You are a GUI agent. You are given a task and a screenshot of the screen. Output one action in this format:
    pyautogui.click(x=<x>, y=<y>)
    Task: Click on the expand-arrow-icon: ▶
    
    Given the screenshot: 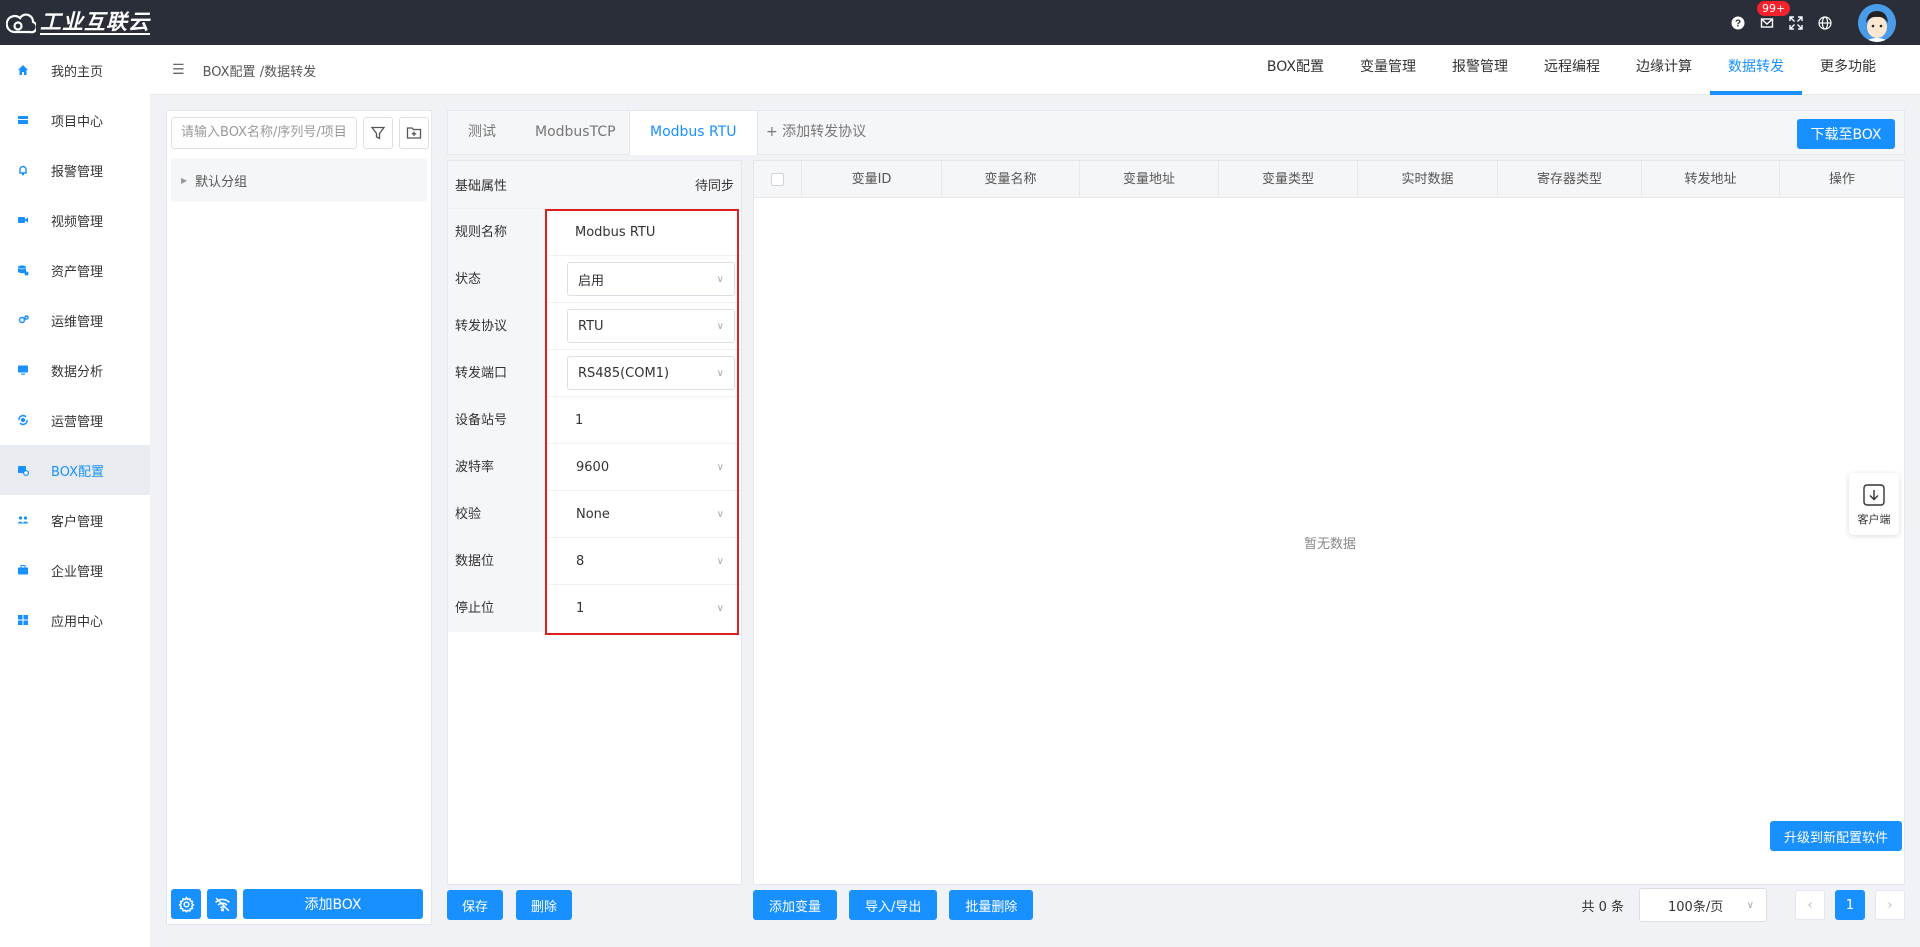 What is the action you would take?
    pyautogui.click(x=184, y=180)
    